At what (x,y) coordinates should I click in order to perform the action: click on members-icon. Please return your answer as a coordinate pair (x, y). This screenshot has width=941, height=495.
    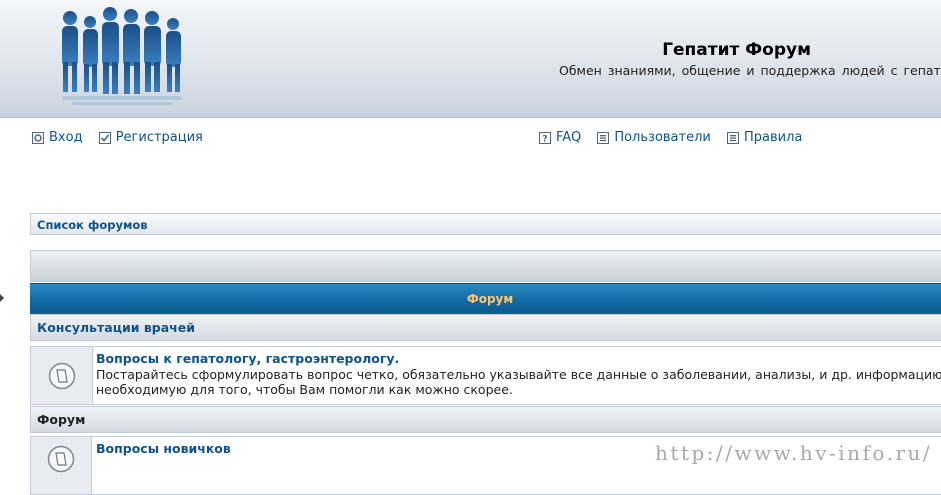
    Looking at the image, I should click on (603, 137).